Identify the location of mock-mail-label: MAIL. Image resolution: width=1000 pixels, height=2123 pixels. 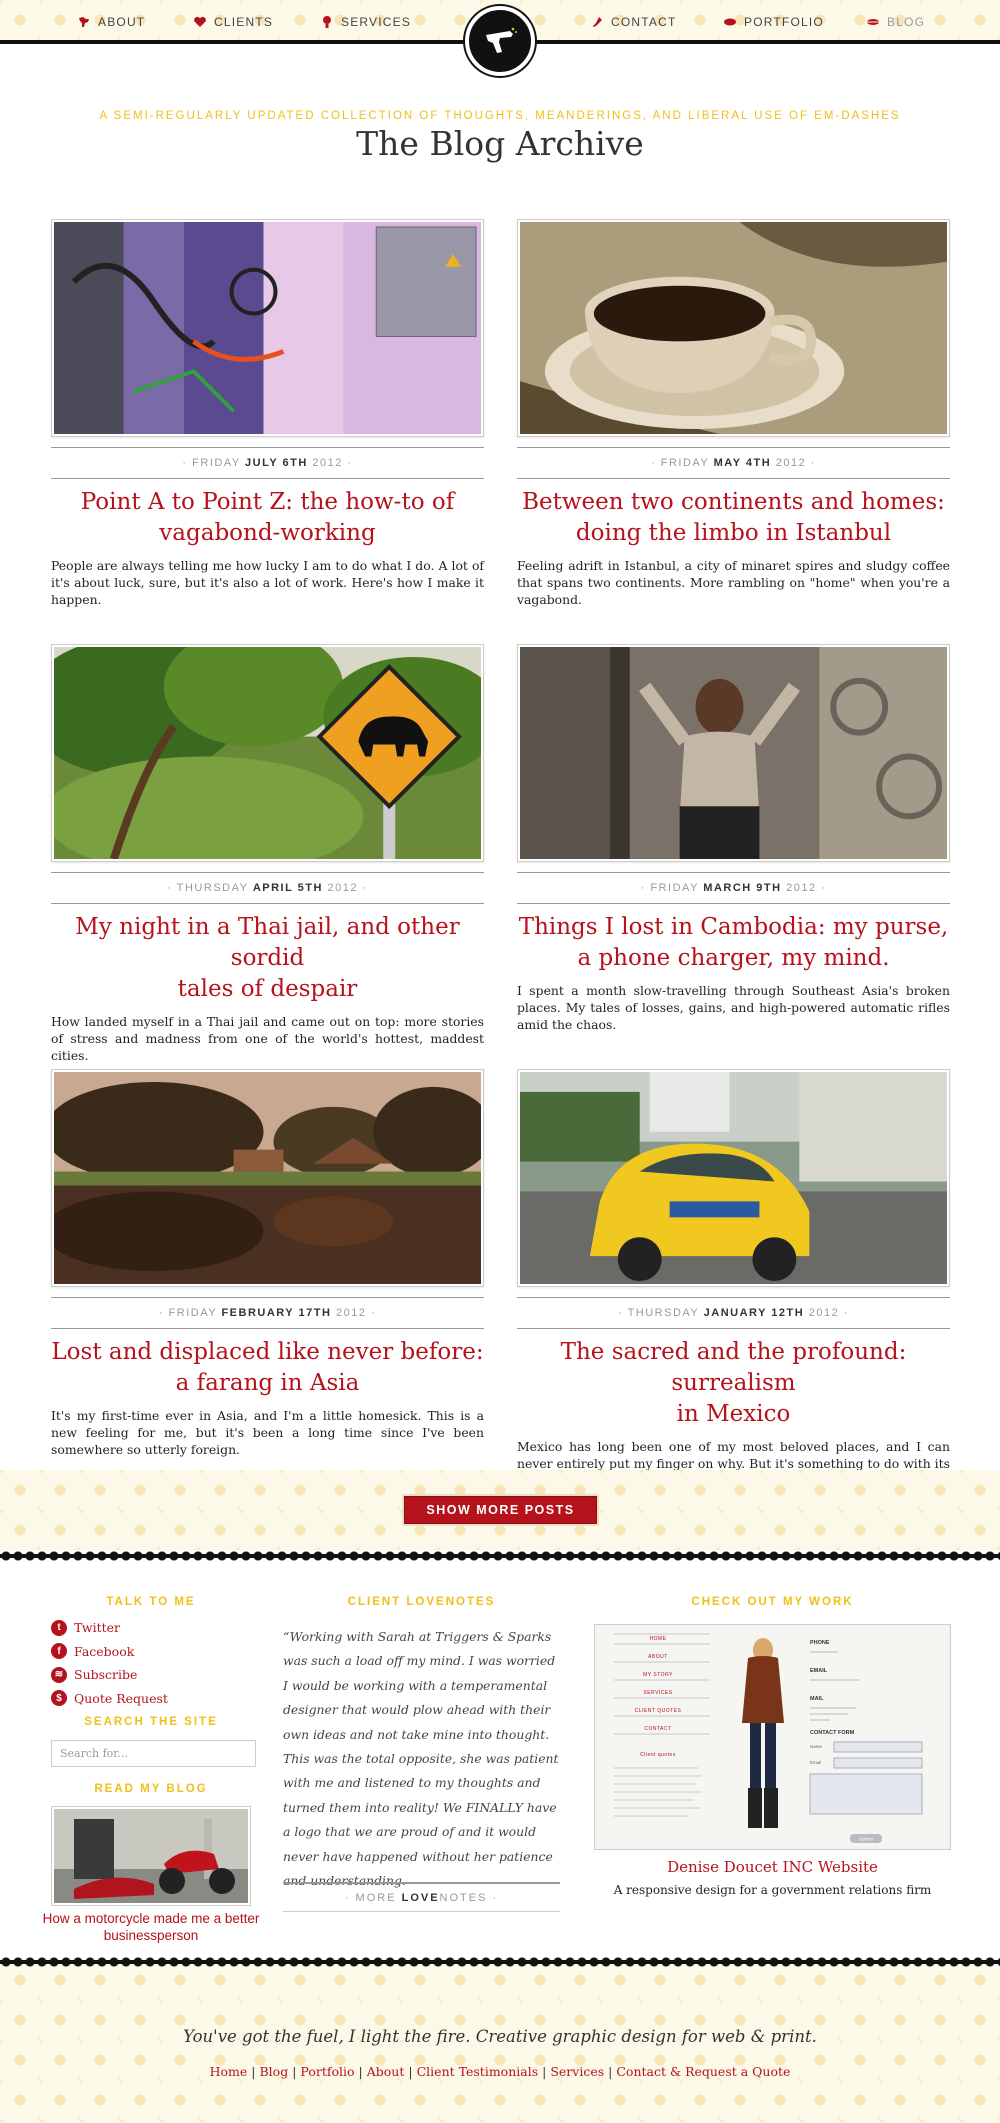
(817, 1699).